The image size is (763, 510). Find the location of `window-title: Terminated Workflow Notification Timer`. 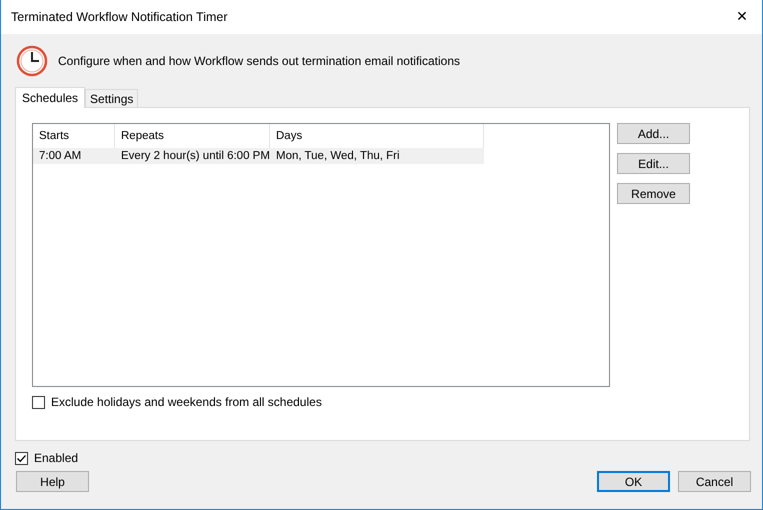

window-title: Terminated Workflow Notification Timer is located at coordinates (119, 17).